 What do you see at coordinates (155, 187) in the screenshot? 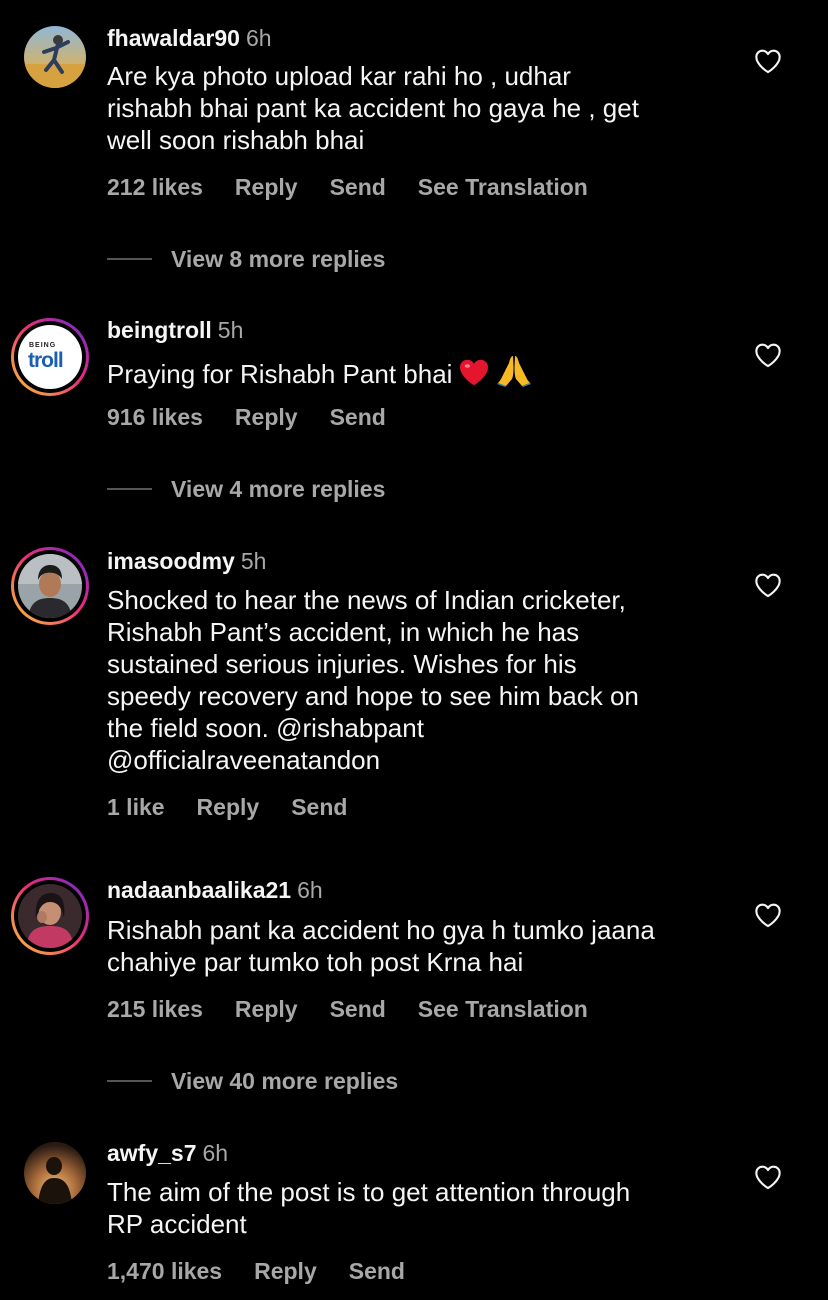
I see `likes-count: 212 likes` at bounding box center [155, 187].